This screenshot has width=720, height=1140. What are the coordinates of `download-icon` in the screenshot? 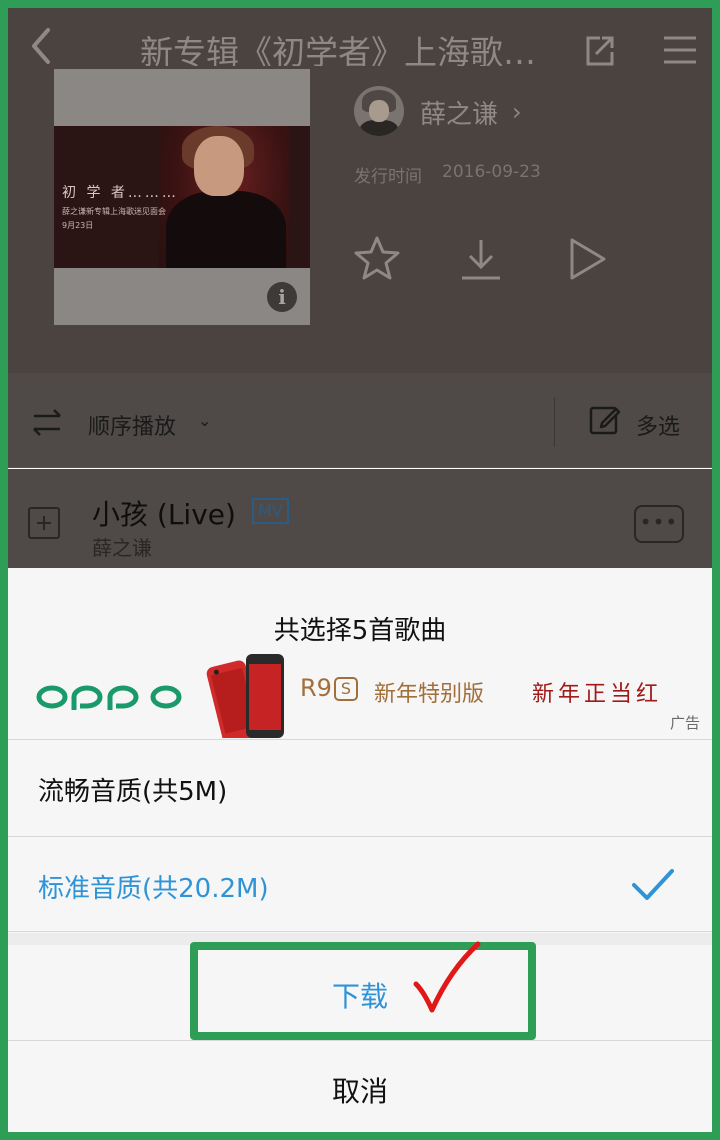 It's located at (481, 260).